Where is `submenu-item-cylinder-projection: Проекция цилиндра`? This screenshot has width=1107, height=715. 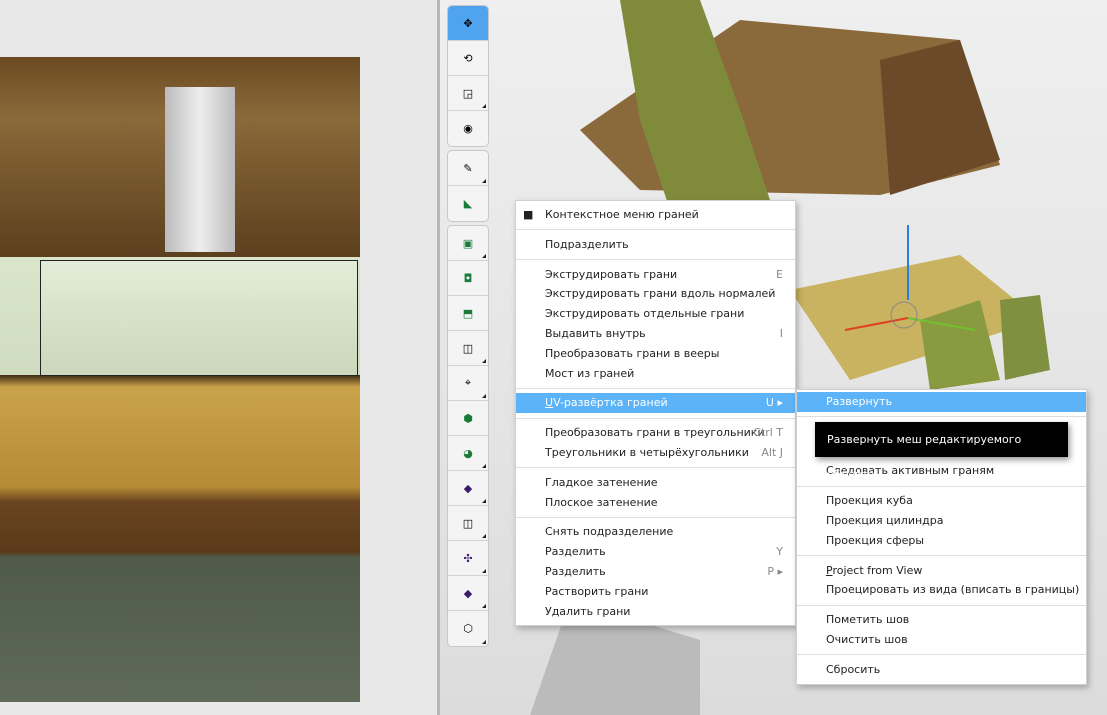 submenu-item-cylinder-projection: Проекция цилиндра is located at coordinates (941, 521).